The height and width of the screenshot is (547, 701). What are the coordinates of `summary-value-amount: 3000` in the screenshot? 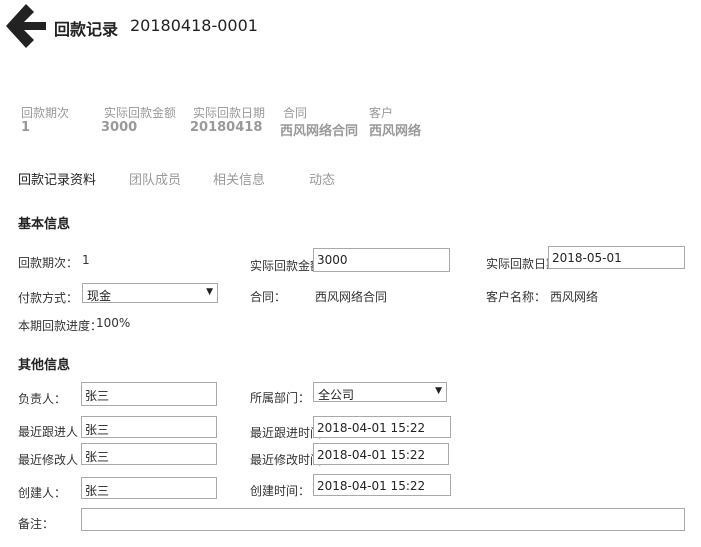 It's located at (119, 127).